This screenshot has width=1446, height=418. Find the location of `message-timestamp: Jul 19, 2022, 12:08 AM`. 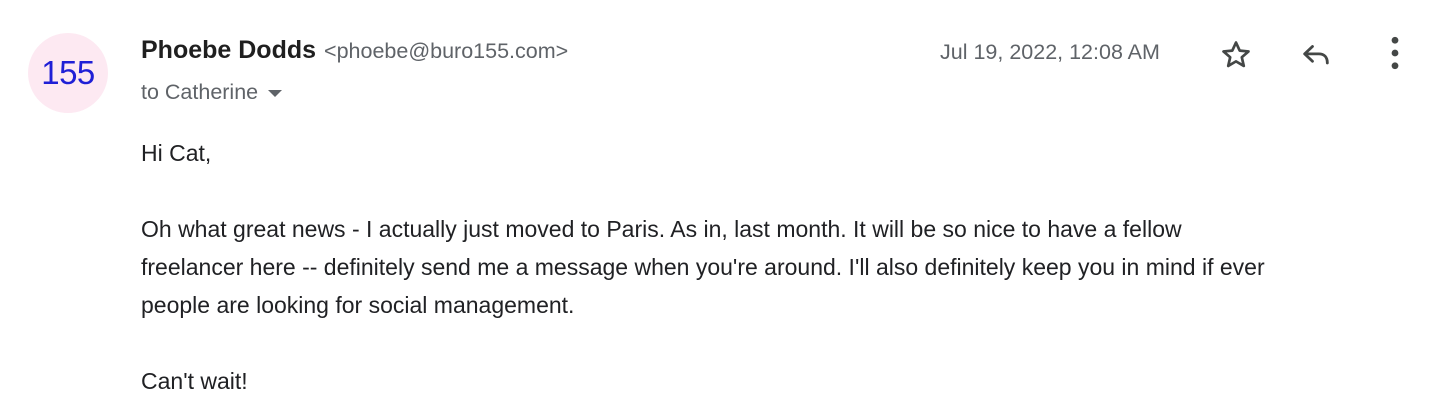

message-timestamp: Jul 19, 2022, 12:08 AM is located at coordinates (1050, 52).